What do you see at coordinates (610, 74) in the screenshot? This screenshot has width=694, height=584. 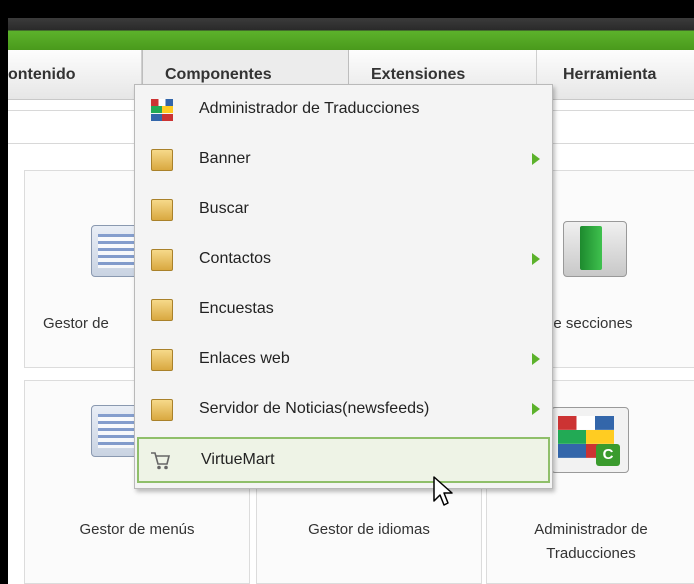 I see `tab-label: Herramienta` at bounding box center [610, 74].